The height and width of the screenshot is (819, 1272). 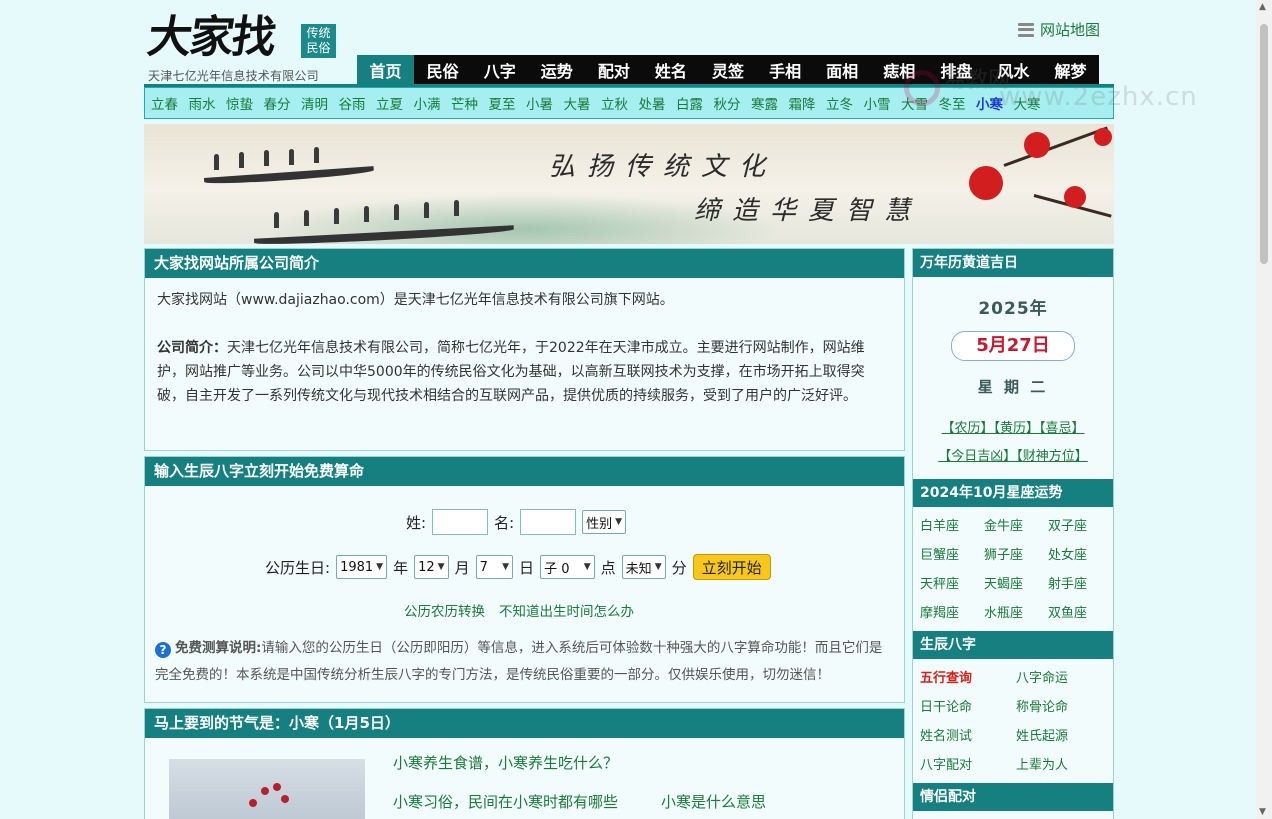 I want to click on banner: 弘扬传统文化 缔造华夏智慧, so click(x=629, y=184).